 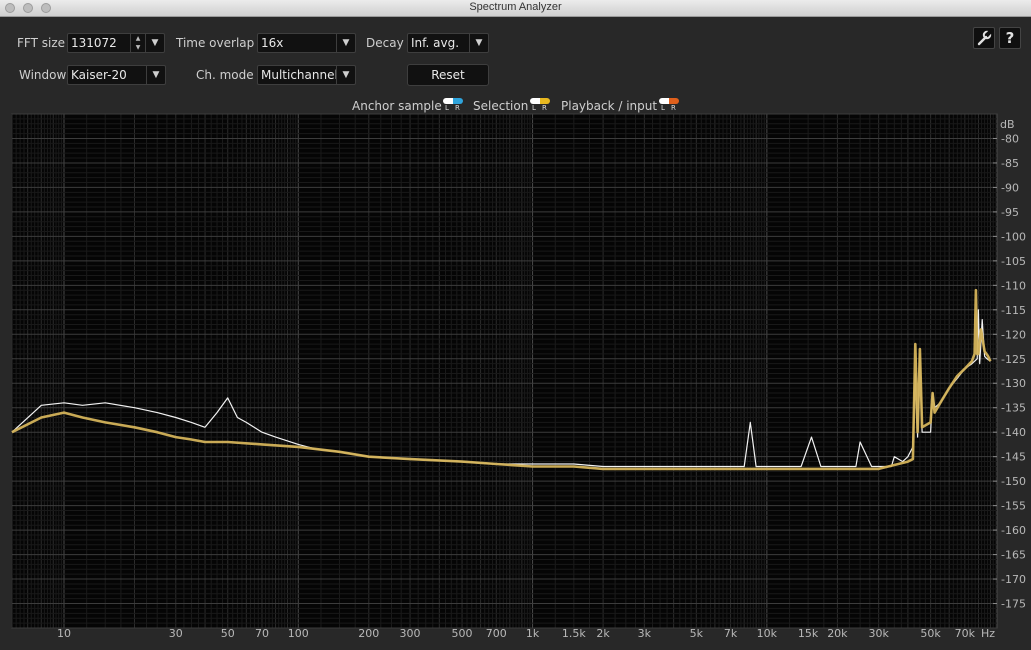 What do you see at coordinates (1013, 555) in the screenshot?
I see `y-tick-label: -165` at bounding box center [1013, 555].